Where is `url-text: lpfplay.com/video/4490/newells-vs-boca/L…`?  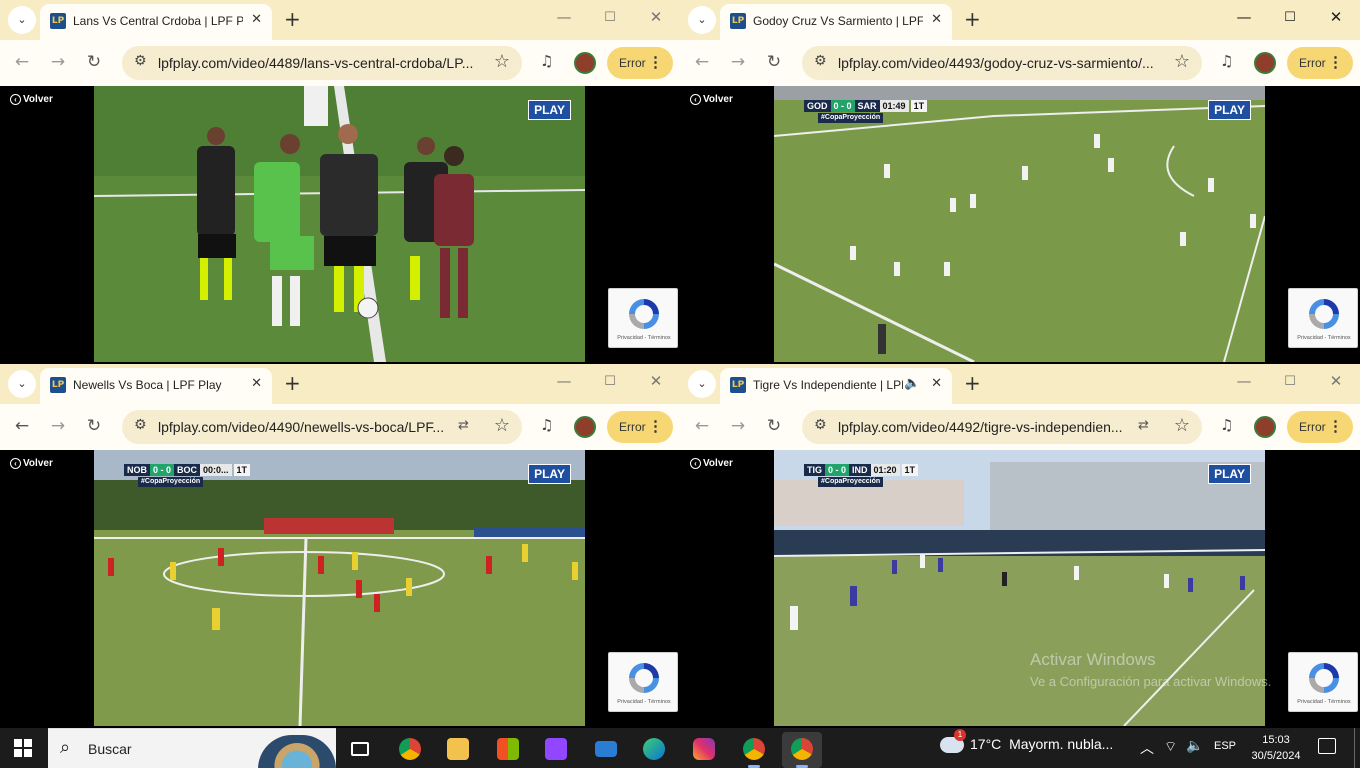 url-text: lpfplay.com/video/4490/newells-vs-boca/L… is located at coordinates (317, 427).